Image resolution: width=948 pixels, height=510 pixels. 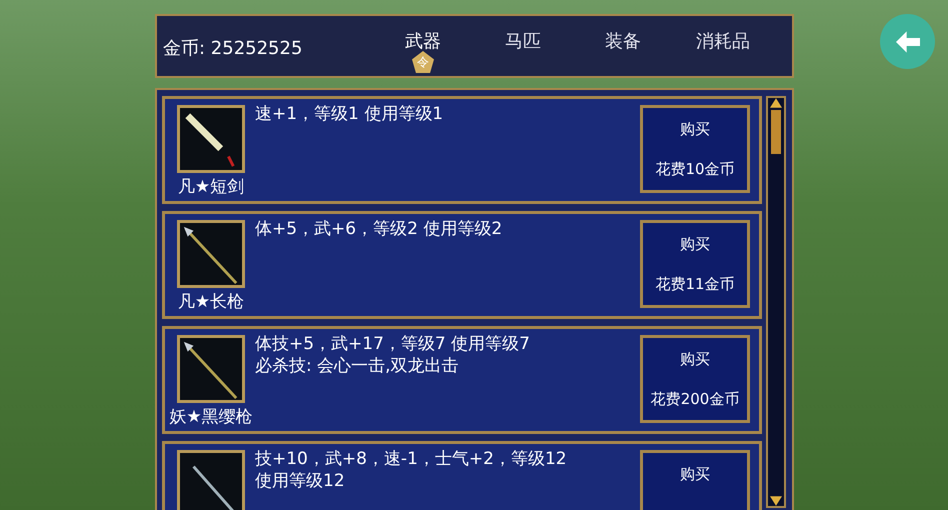 I want to click on up-arrow-icon, so click(x=776, y=103).